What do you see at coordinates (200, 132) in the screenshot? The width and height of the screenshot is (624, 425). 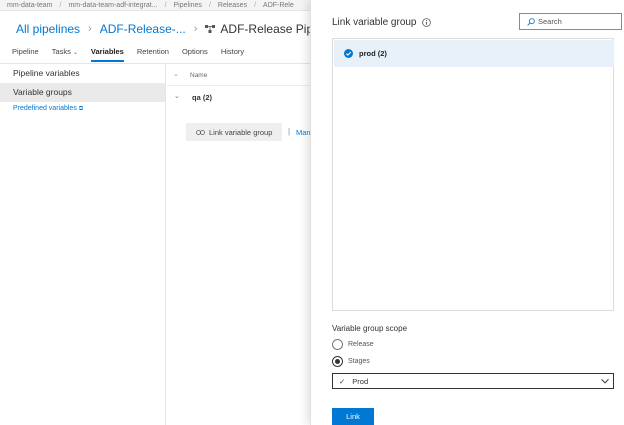 I see `link-icon` at bounding box center [200, 132].